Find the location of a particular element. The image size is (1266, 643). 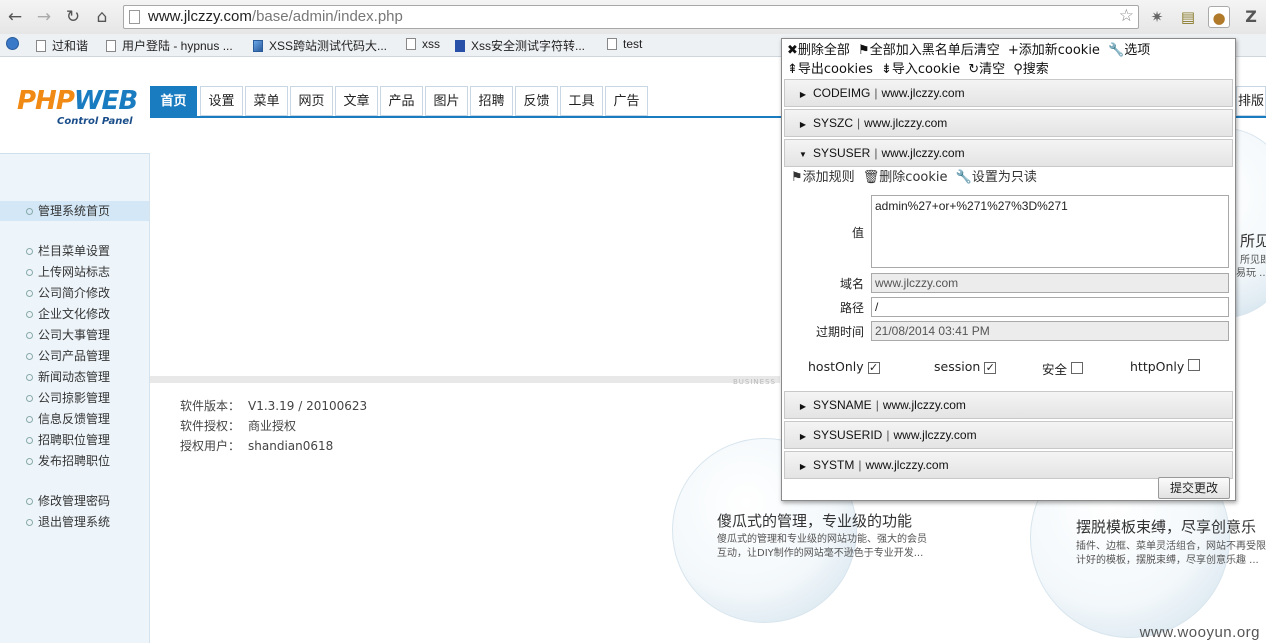

cookie-actions: ⚑添加规则 🗑删除cookie 🔧设置为只读 is located at coordinates (916, 178).